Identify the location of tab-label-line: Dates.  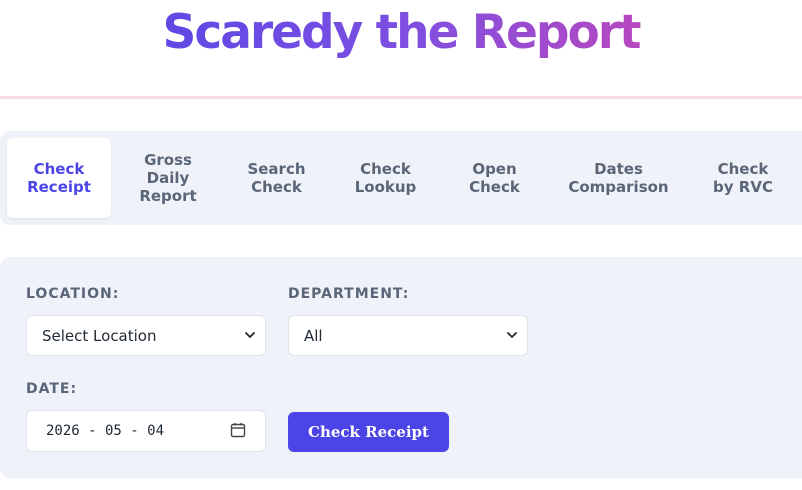
(618, 169).